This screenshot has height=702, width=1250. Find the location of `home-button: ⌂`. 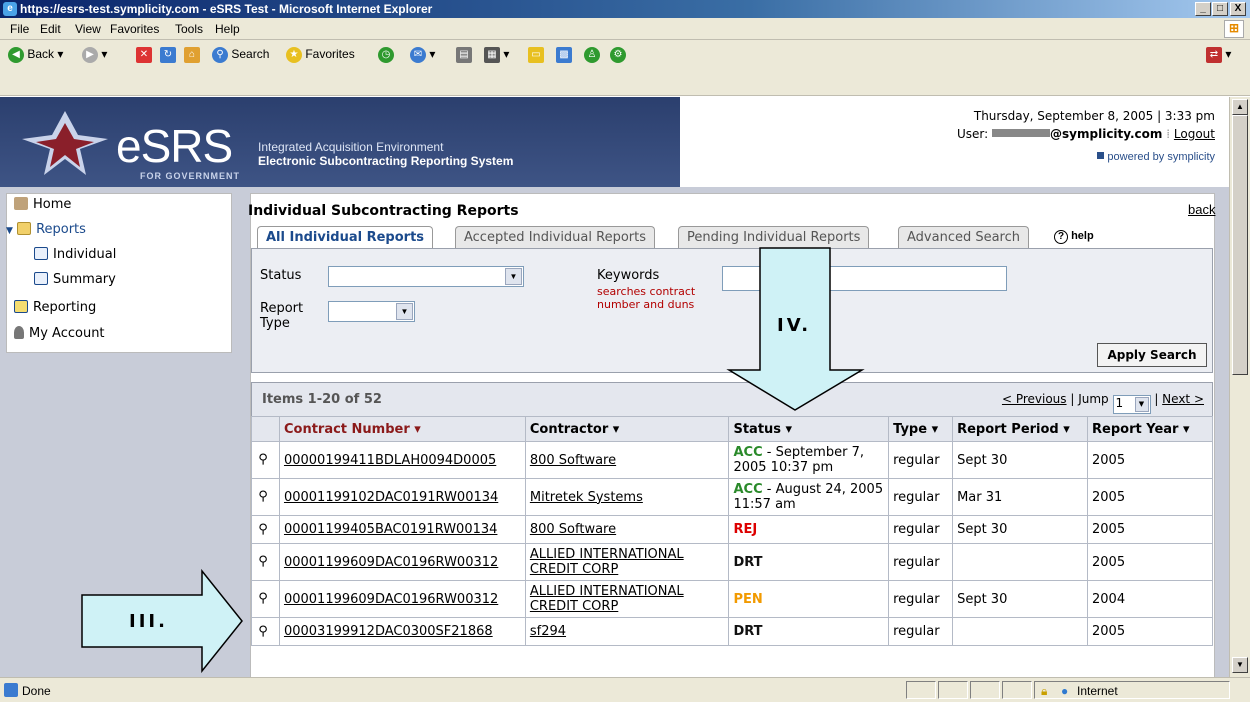

home-button: ⌂ is located at coordinates (192, 55).